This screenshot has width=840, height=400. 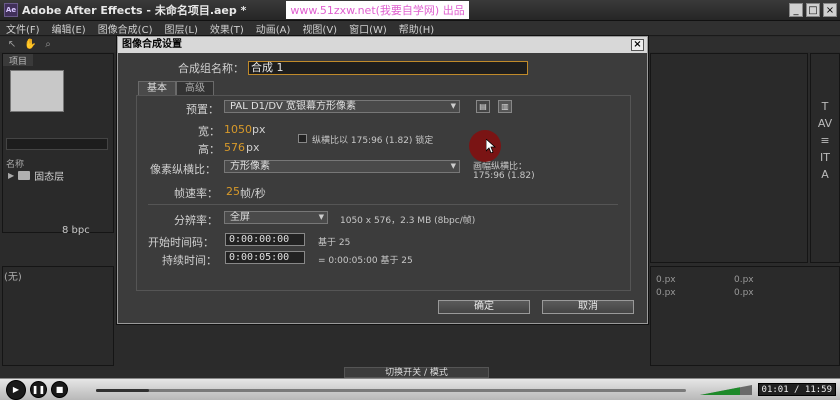 What do you see at coordinates (180, 28) in the screenshot?
I see `menu-layer: 图层(L)` at bounding box center [180, 28].